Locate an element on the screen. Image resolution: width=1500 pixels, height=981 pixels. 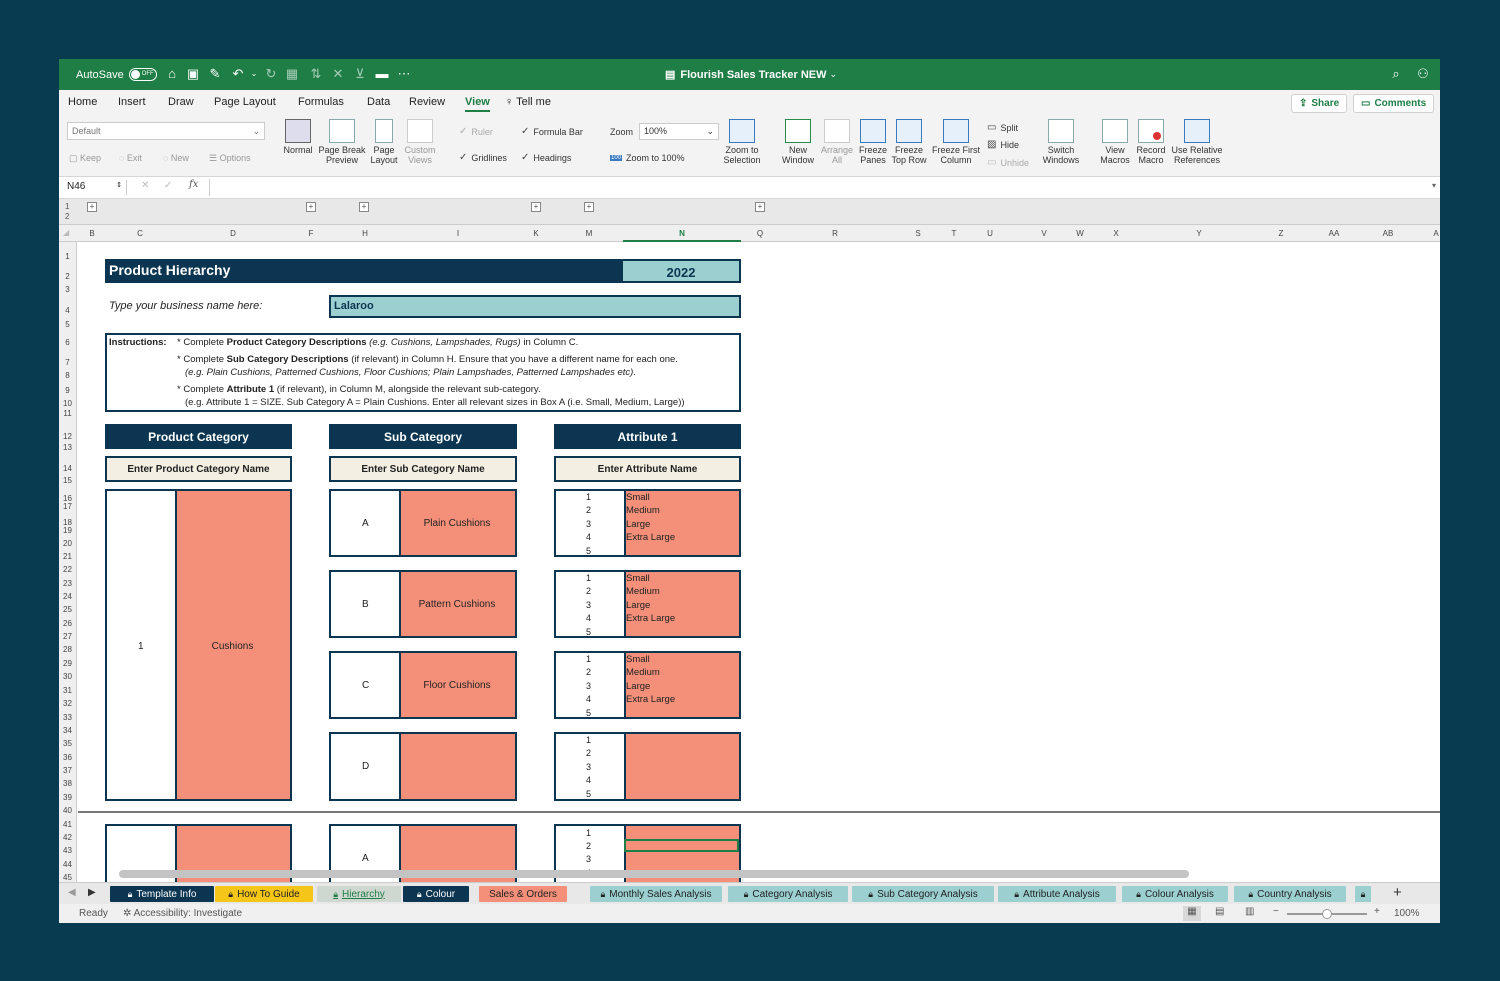
zoom-100-button: 100 Zoom to 100% is located at coordinates (647, 158).